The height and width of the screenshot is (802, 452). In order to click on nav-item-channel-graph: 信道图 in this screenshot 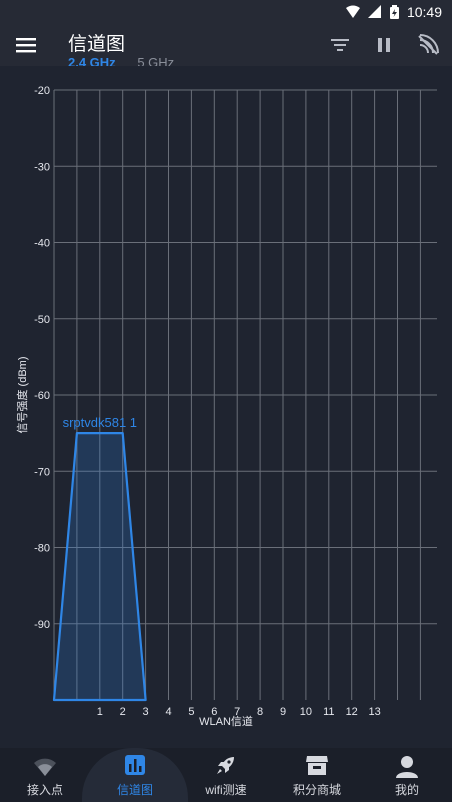, I will do `click(135, 775)`.